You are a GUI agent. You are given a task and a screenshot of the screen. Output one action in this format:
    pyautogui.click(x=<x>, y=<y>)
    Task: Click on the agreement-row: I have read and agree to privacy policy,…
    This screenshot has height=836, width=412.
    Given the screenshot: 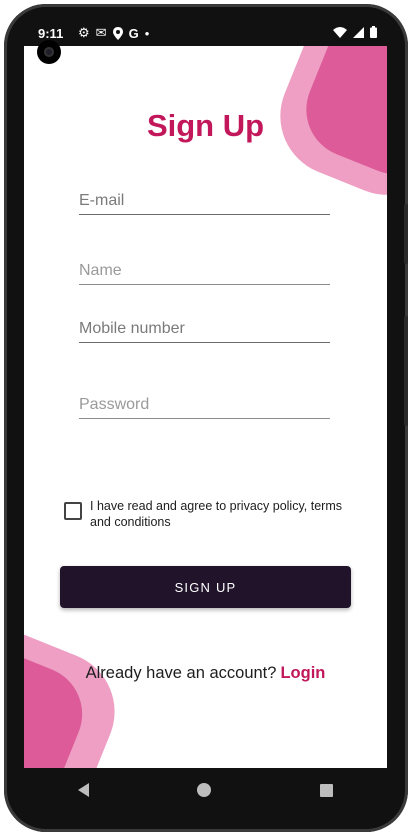 What is the action you would take?
    pyautogui.click(x=214, y=514)
    